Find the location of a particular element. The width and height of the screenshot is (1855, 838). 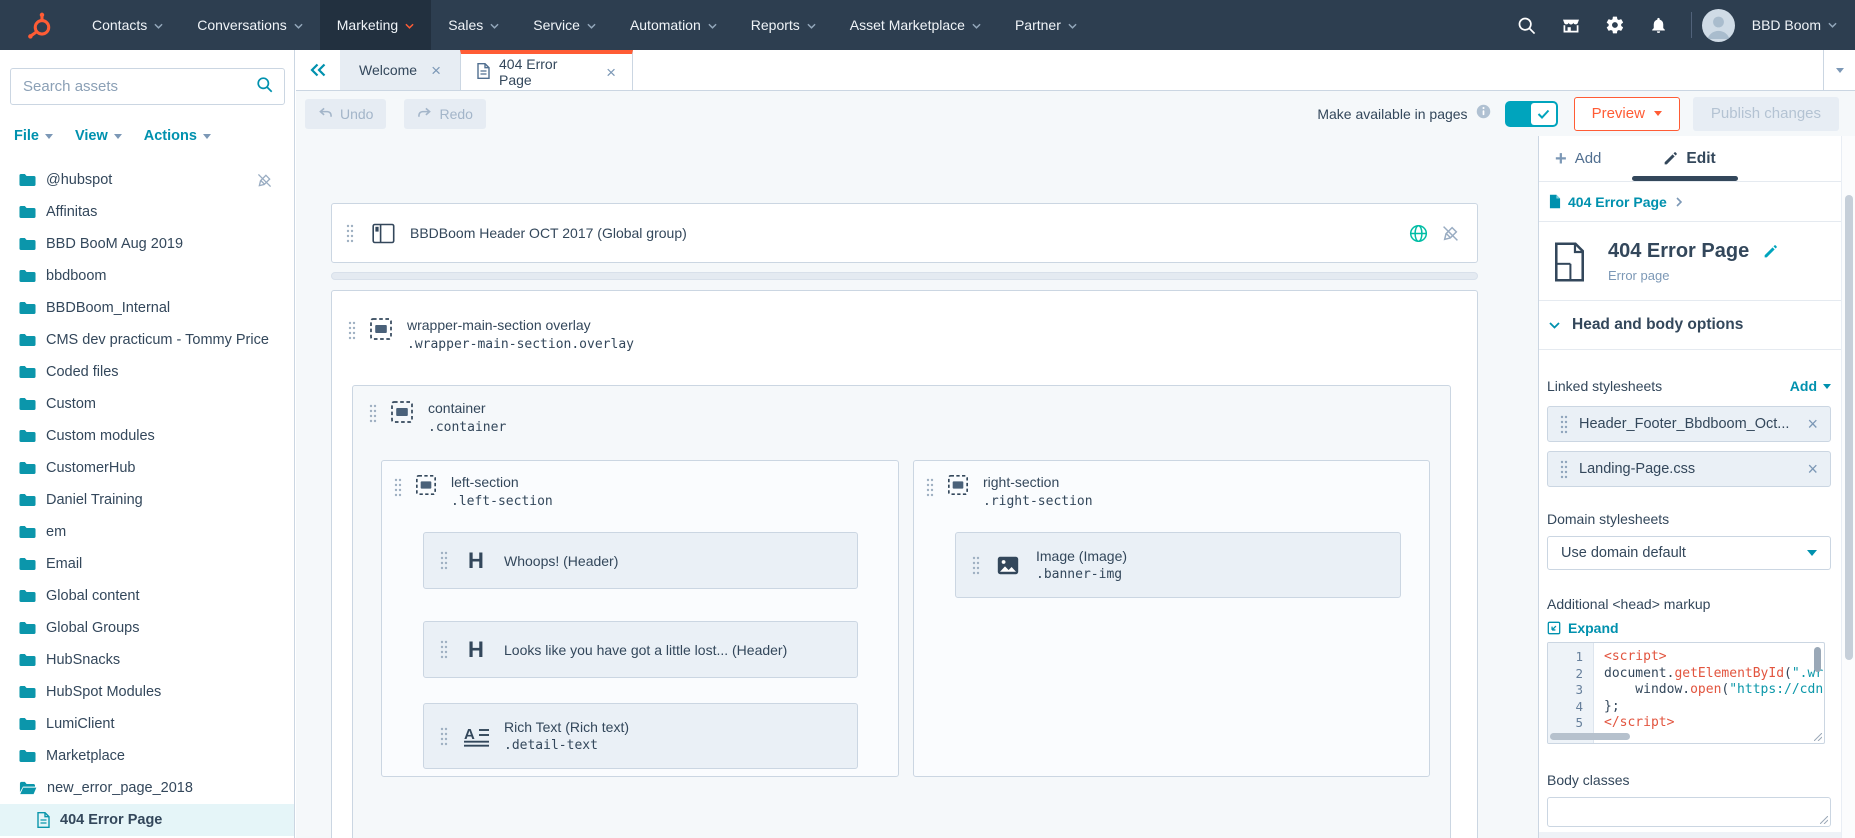

panel-scrollbar is located at coordinates (1848, 487).